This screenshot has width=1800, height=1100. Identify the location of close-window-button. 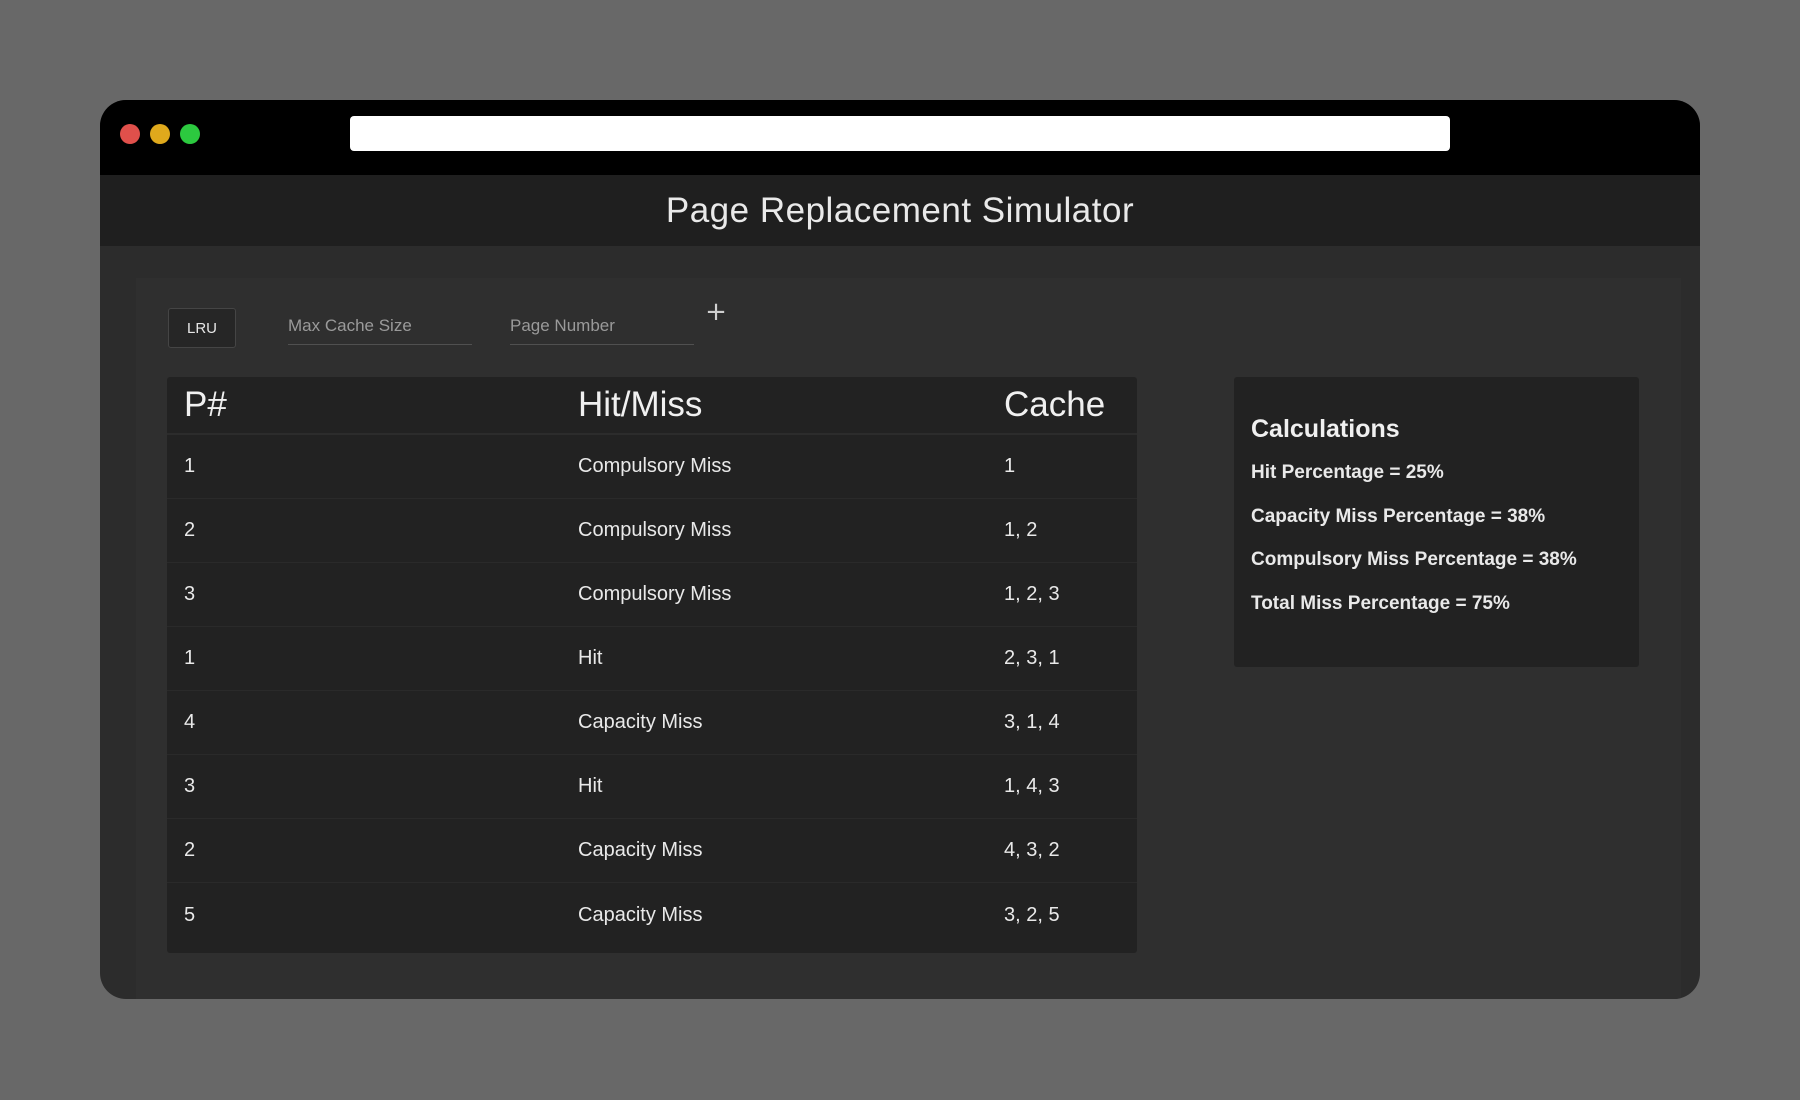
(130, 134).